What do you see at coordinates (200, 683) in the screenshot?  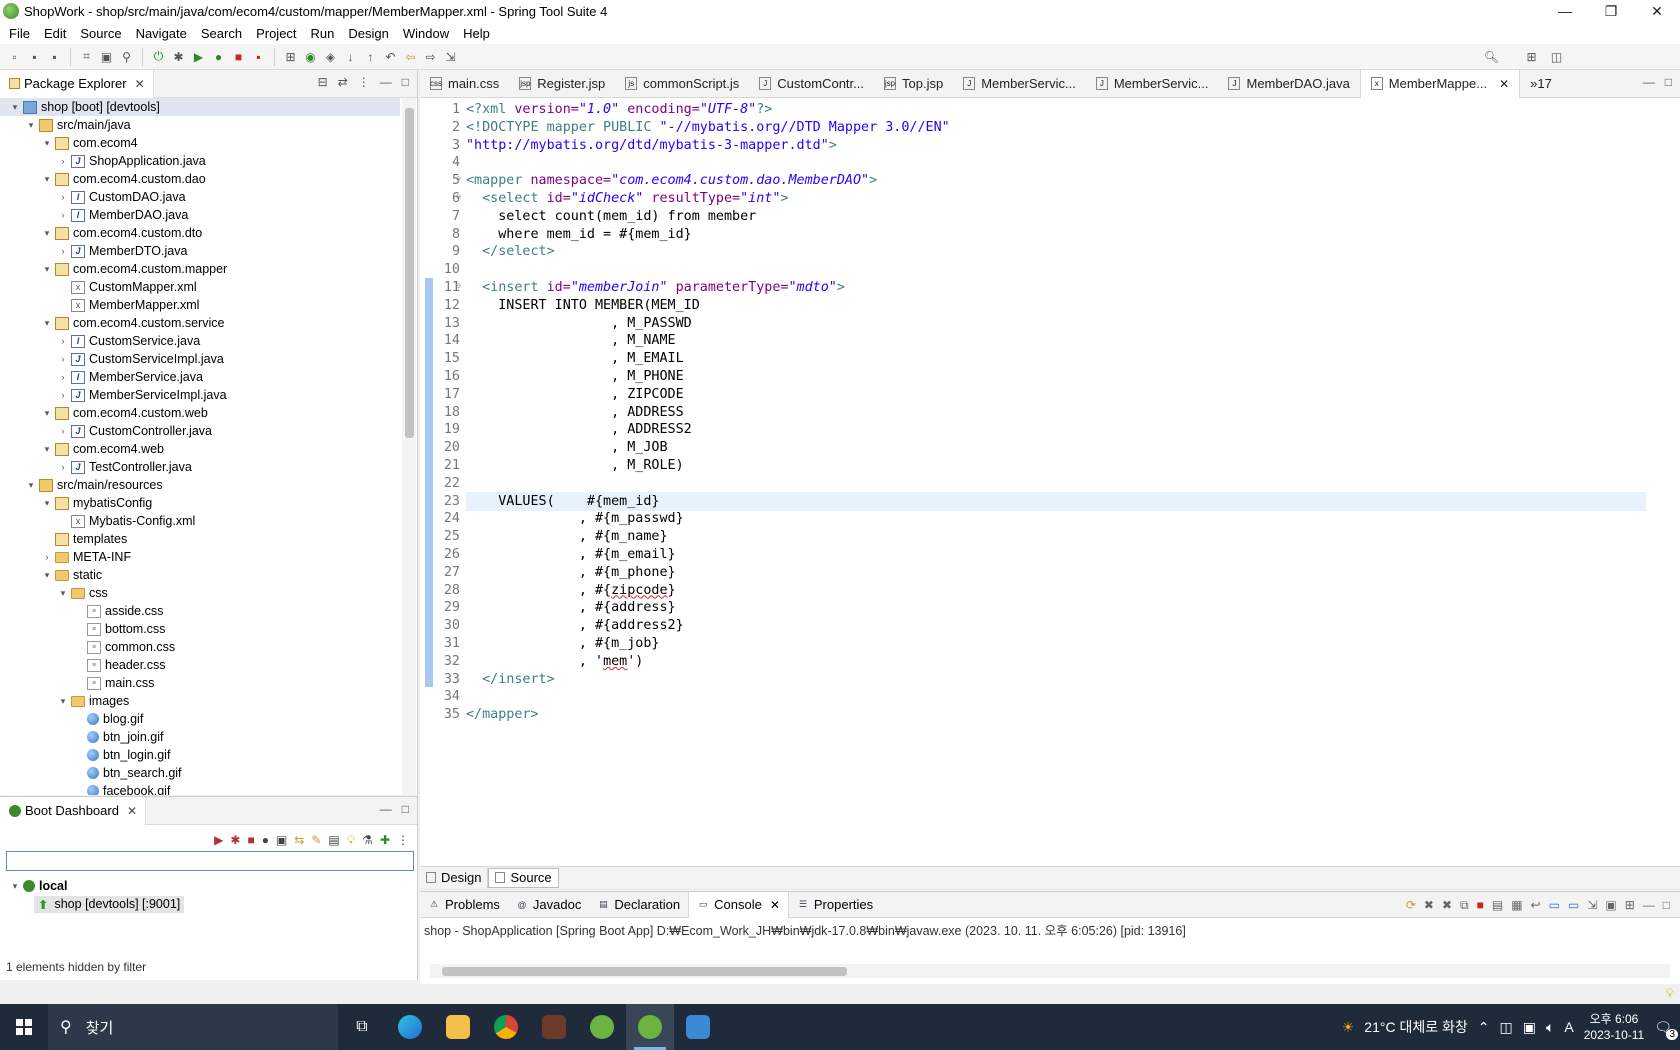 I see `tree-item: ≡ main.css` at bounding box center [200, 683].